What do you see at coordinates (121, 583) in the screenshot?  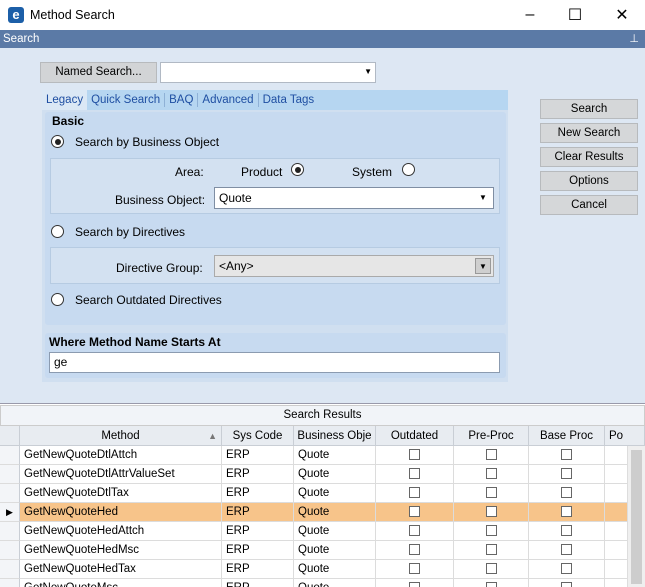 I see `cell-method: GetNewQuoteMsc` at bounding box center [121, 583].